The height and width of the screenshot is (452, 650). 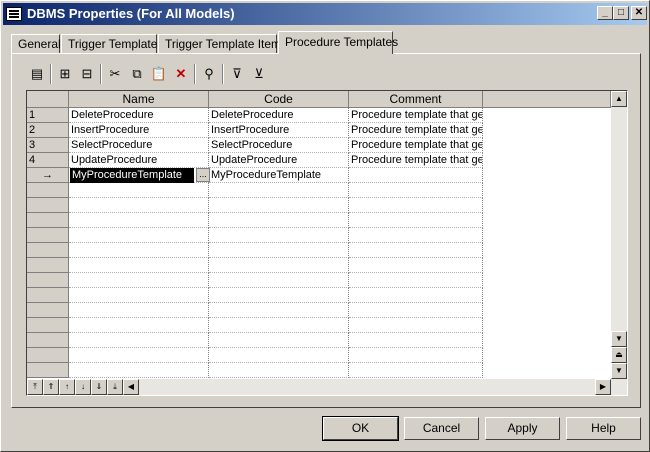 What do you see at coordinates (67, 387) in the screenshot?
I see `prev-row-icon: ↑` at bounding box center [67, 387].